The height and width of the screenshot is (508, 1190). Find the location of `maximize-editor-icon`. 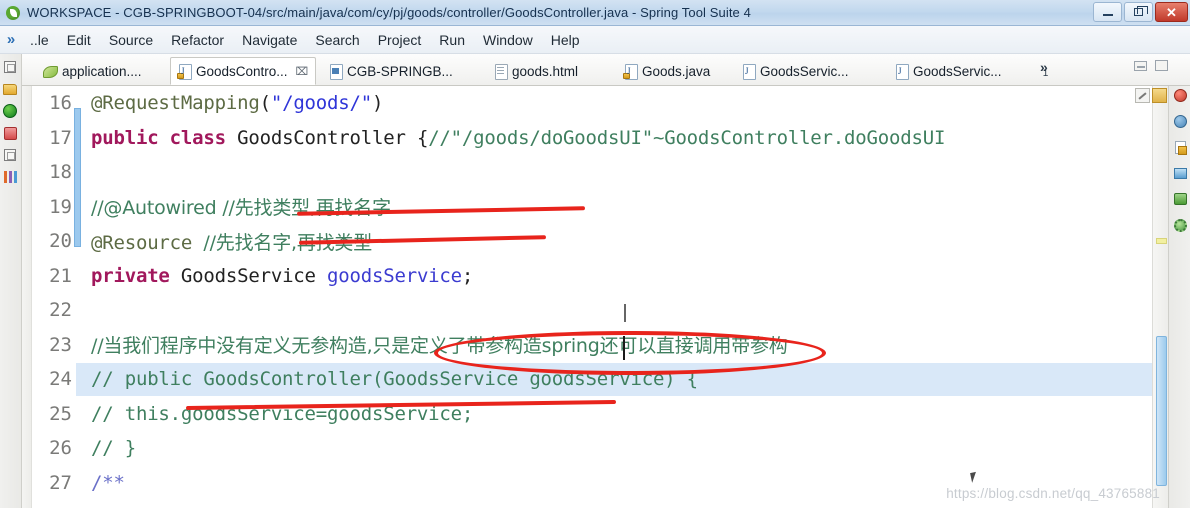

maximize-editor-icon is located at coordinates (1161, 65).